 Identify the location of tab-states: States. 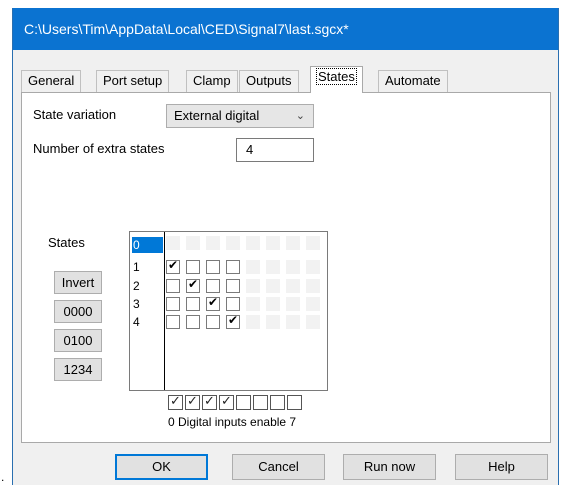
(336, 79).